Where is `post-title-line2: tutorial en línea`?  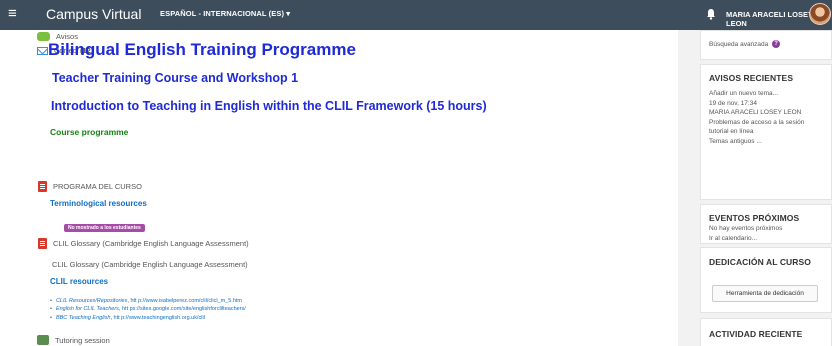 post-title-line2: tutorial en línea is located at coordinates (766, 132).